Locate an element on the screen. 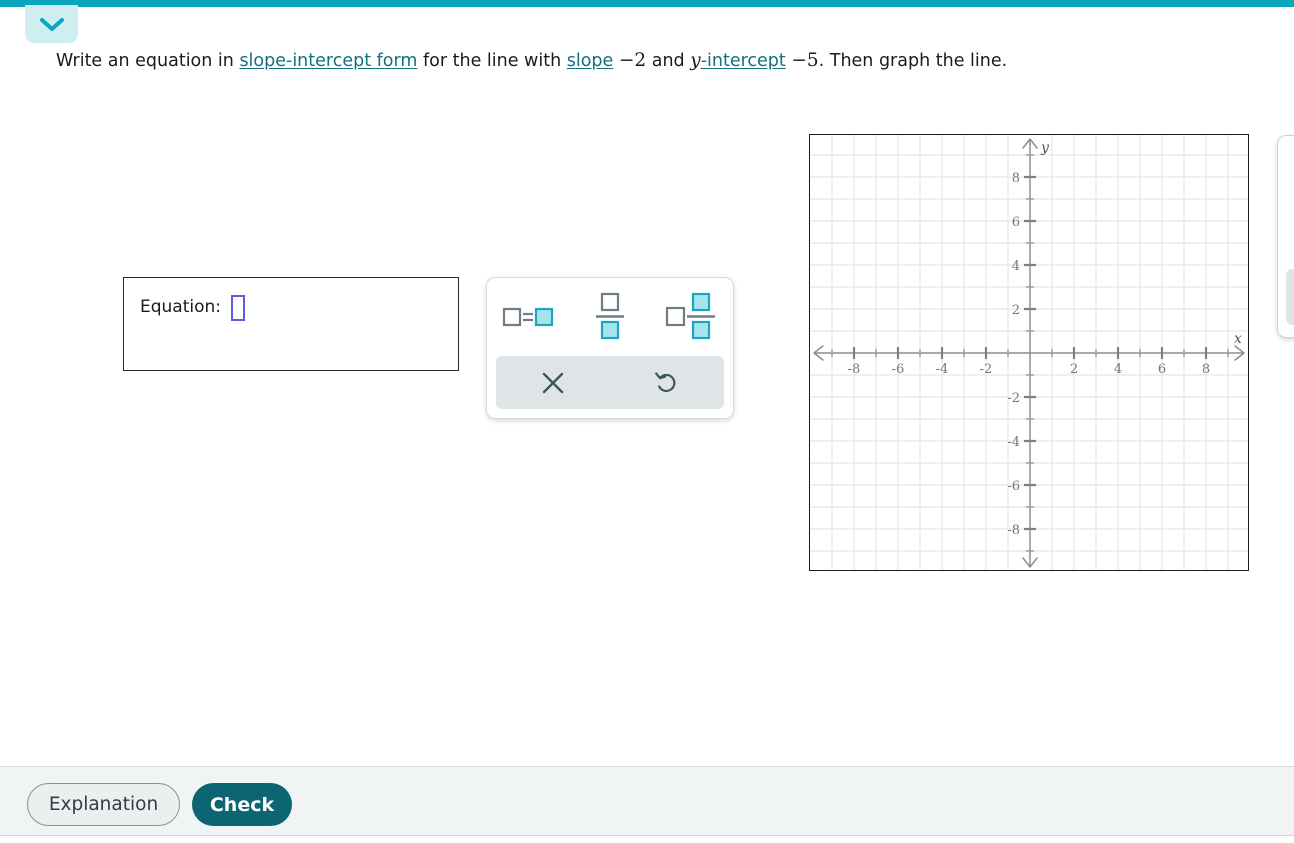  equation-label: Equation: is located at coordinates (181, 307).